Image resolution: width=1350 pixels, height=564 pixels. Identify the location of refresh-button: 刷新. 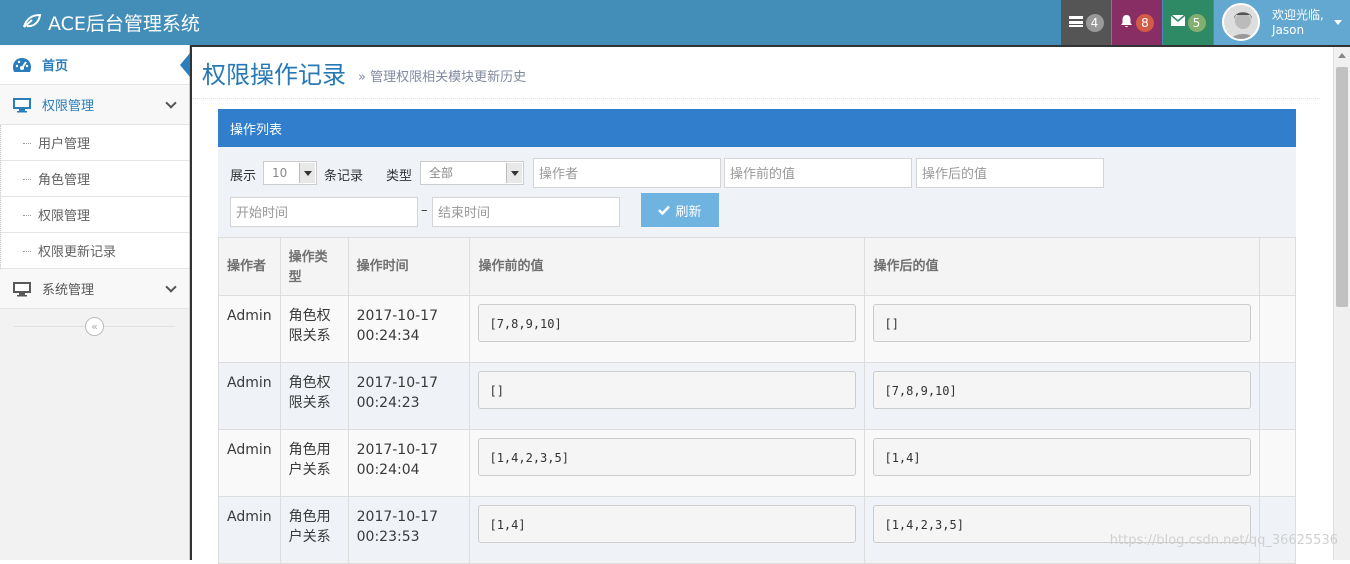
(680, 210).